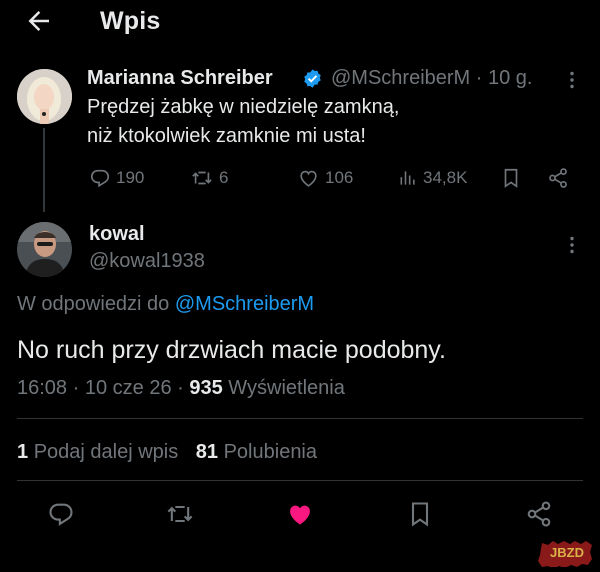 The width and height of the screenshot is (600, 572). I want to click on main-like-button, so click(300, 514).